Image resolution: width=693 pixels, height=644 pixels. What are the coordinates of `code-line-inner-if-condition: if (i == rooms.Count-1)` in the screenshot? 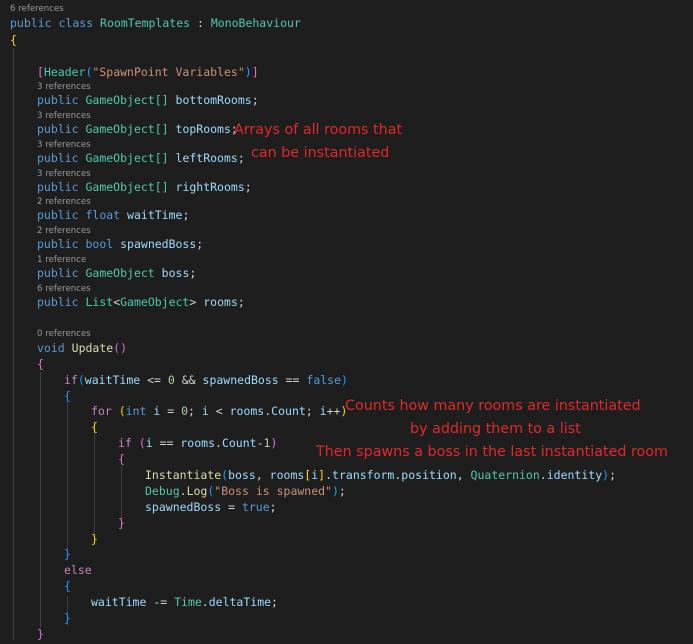 It's located at (198, 443).